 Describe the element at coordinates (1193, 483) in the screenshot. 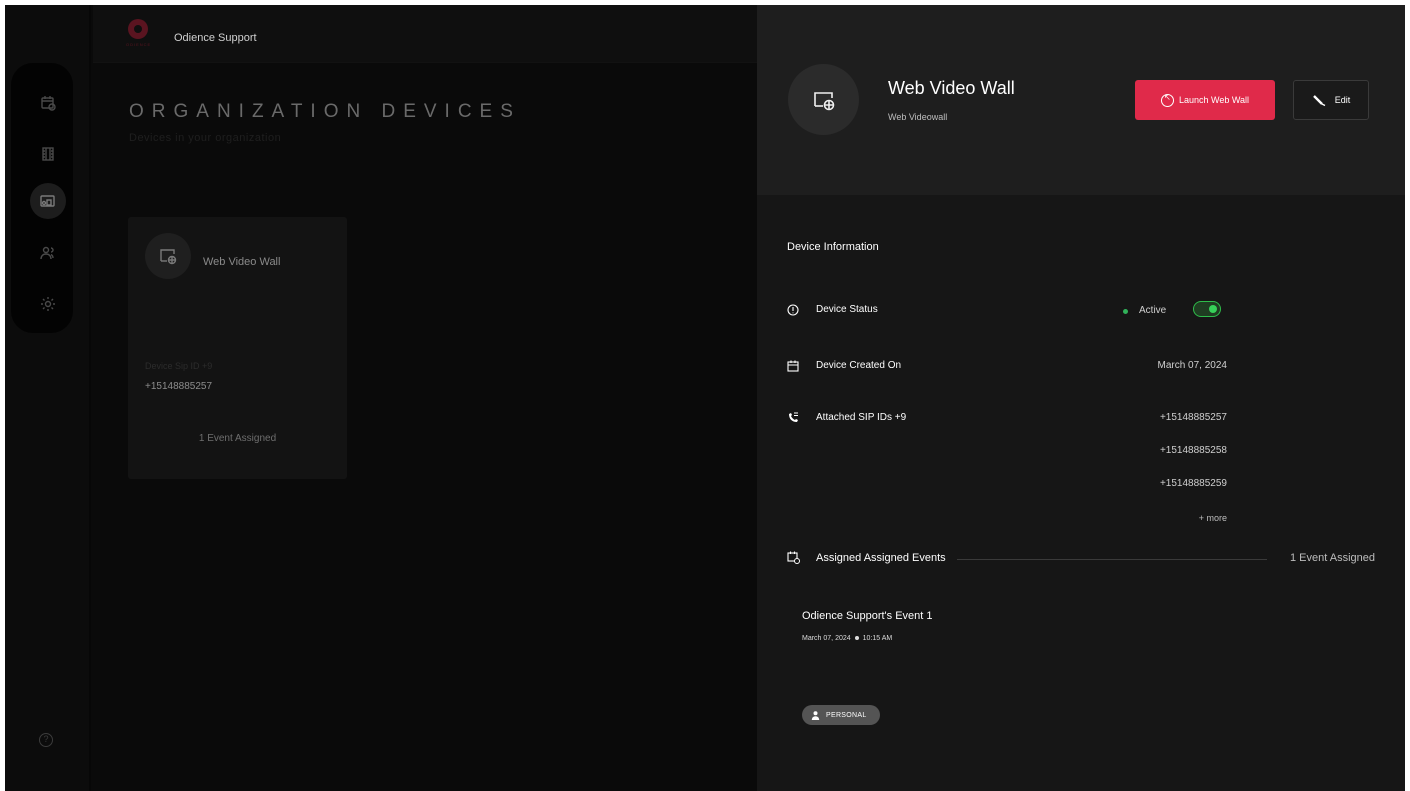

I see `sip-id-item: +15148885259` at that location.